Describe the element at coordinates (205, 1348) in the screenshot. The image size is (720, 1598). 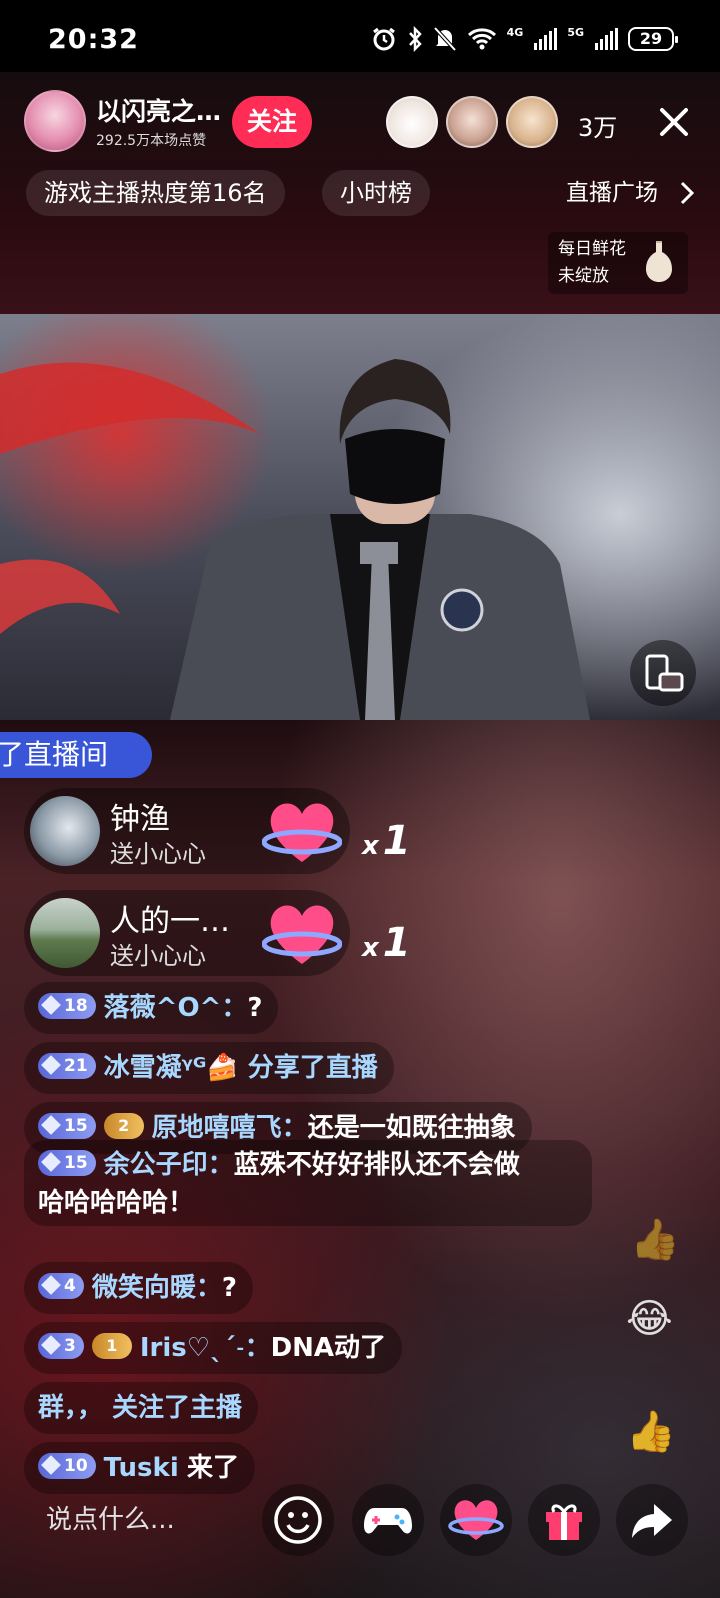
I see `chat-username: Iris♡ˎˊ˗：` at that location.